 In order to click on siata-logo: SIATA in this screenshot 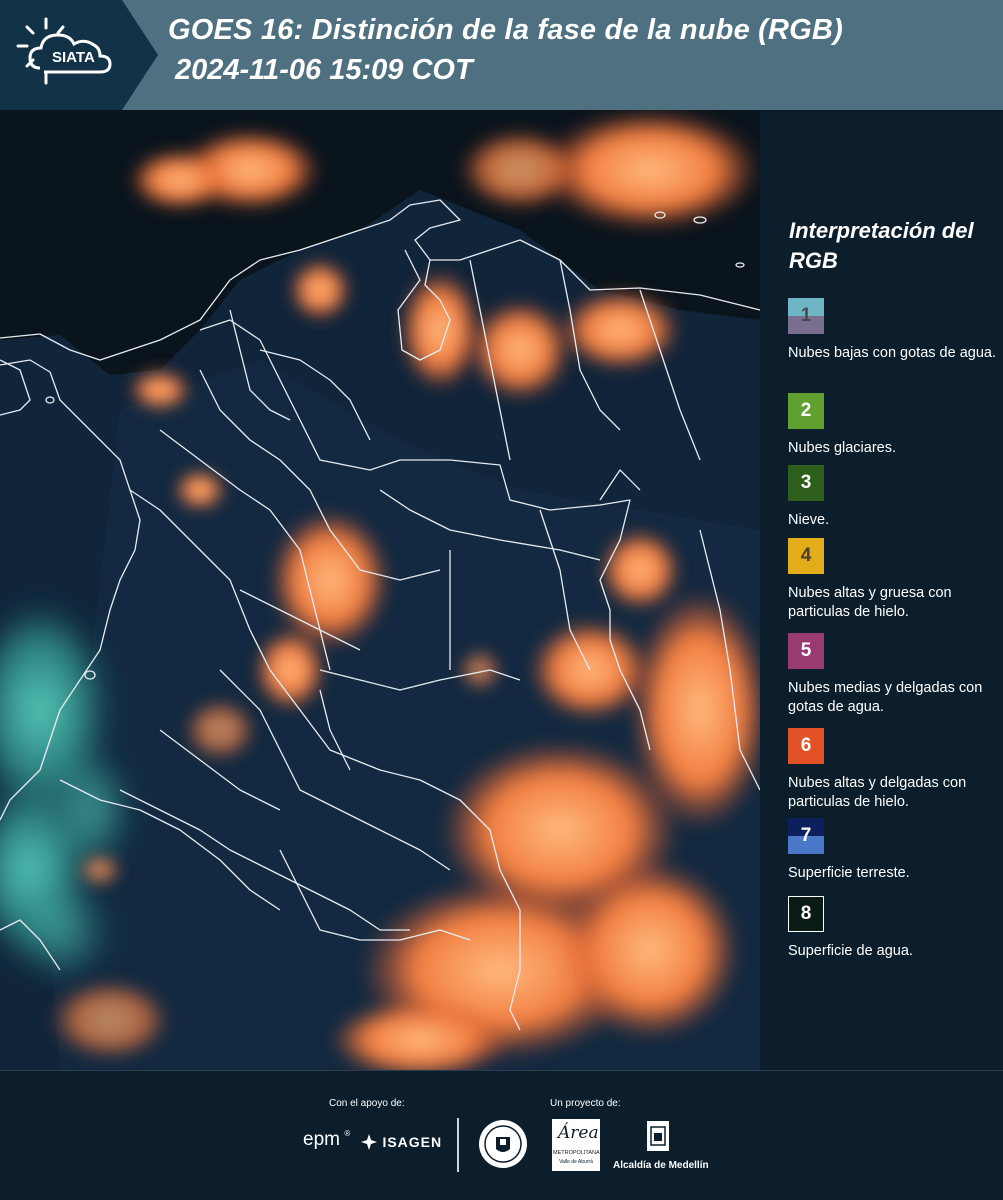, I will do `click(79, 55)`.